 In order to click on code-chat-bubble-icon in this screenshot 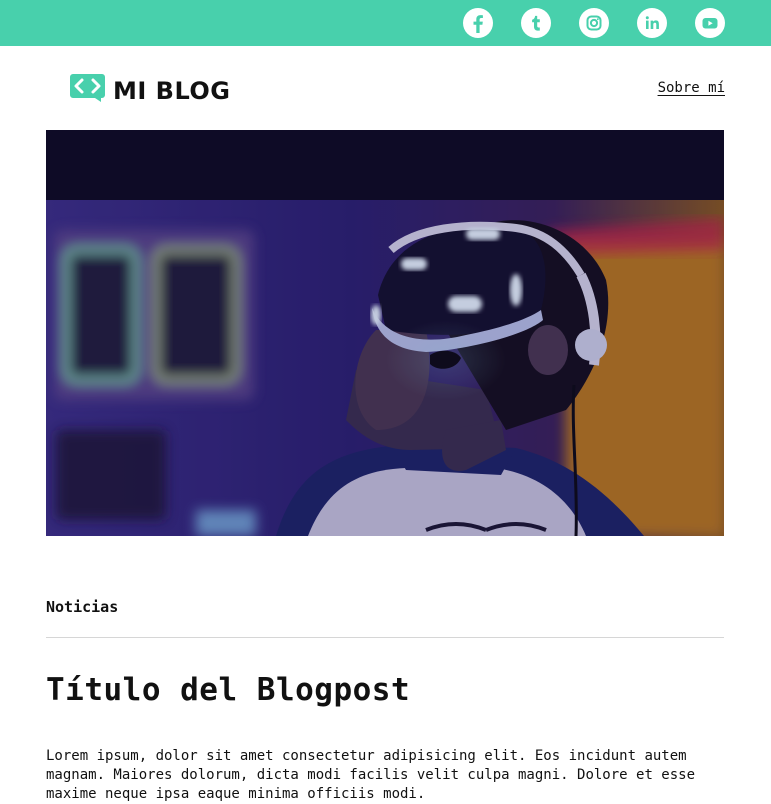, I will do `click(87, 90)`.